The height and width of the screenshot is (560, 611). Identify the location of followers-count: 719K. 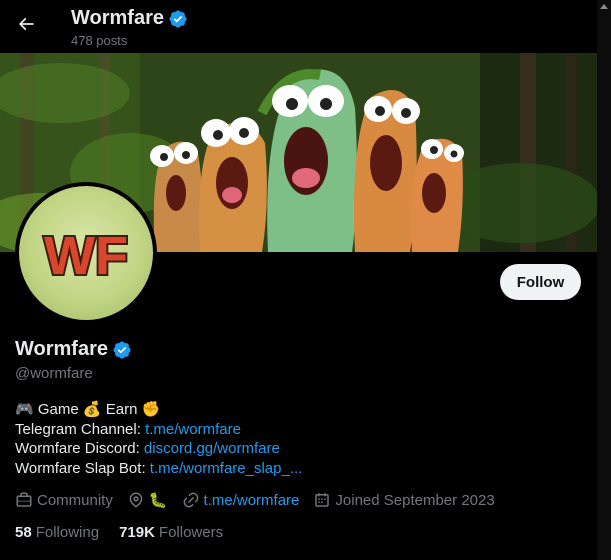
(137, 532).